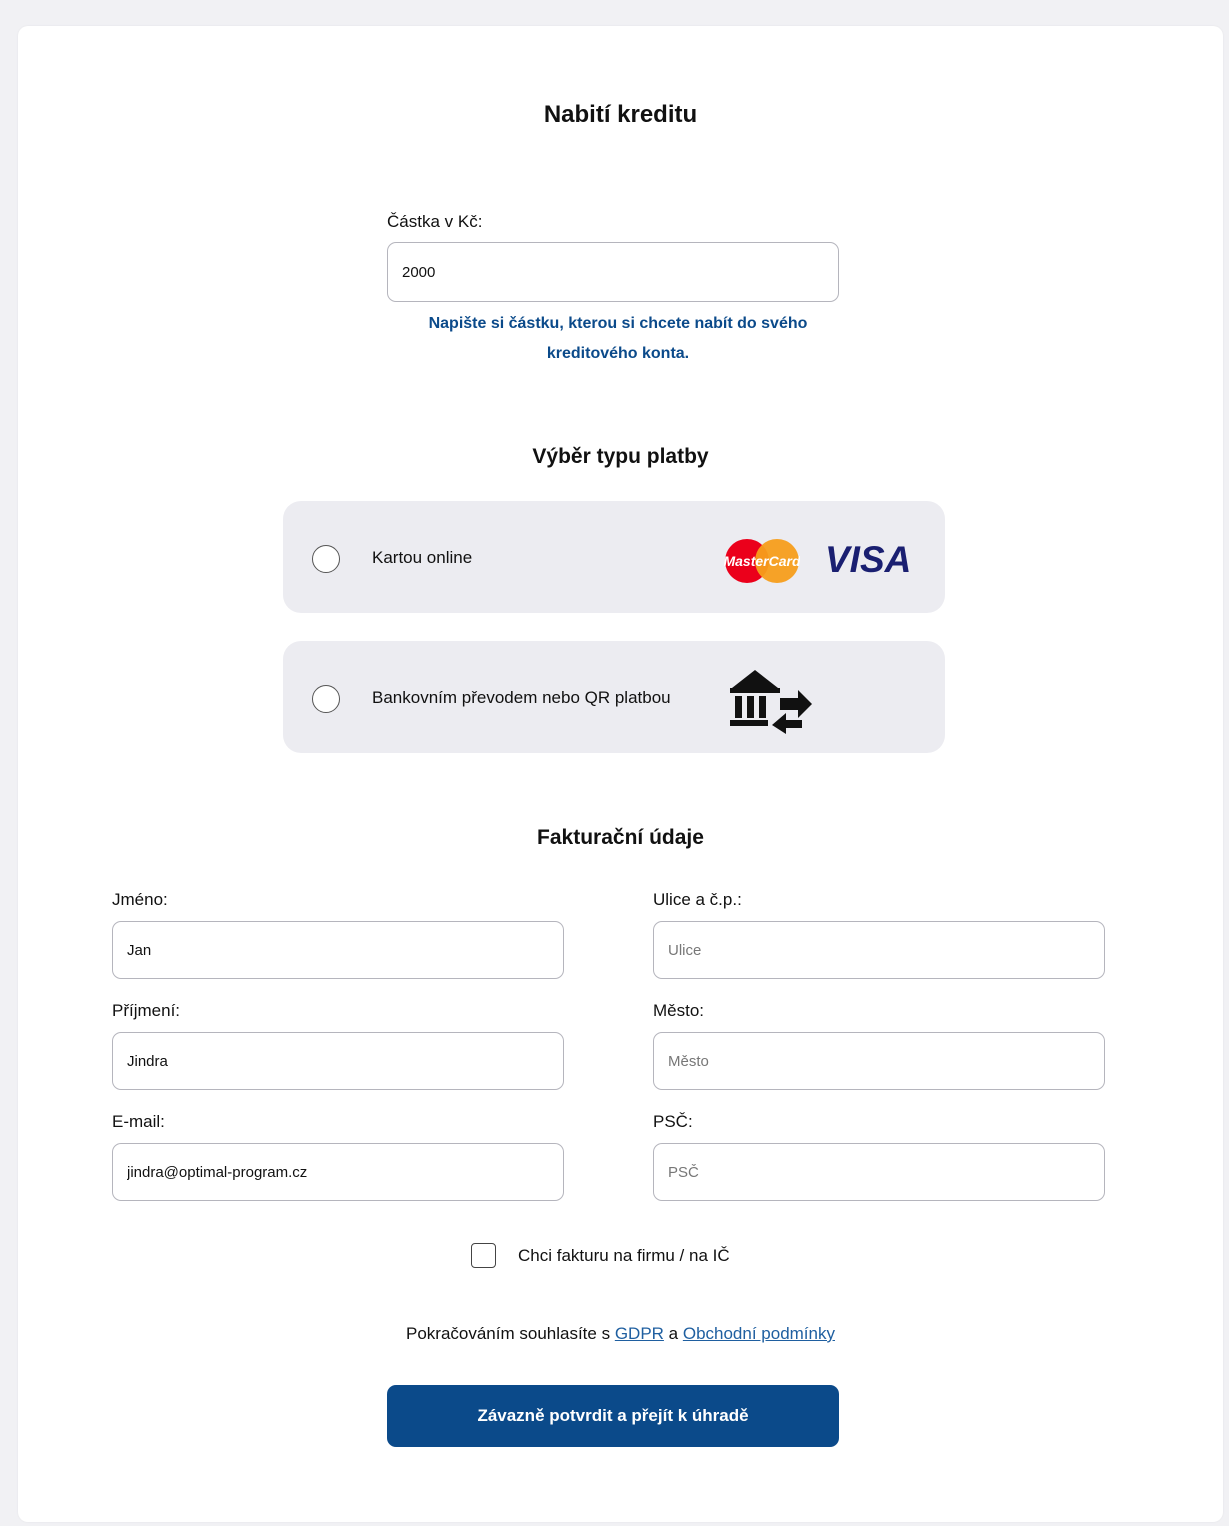 The width and height of the screenshot is (1229, 1526). Describe the element at coordinates (879, 950) in the screenshot. I see `street-input` at that location.